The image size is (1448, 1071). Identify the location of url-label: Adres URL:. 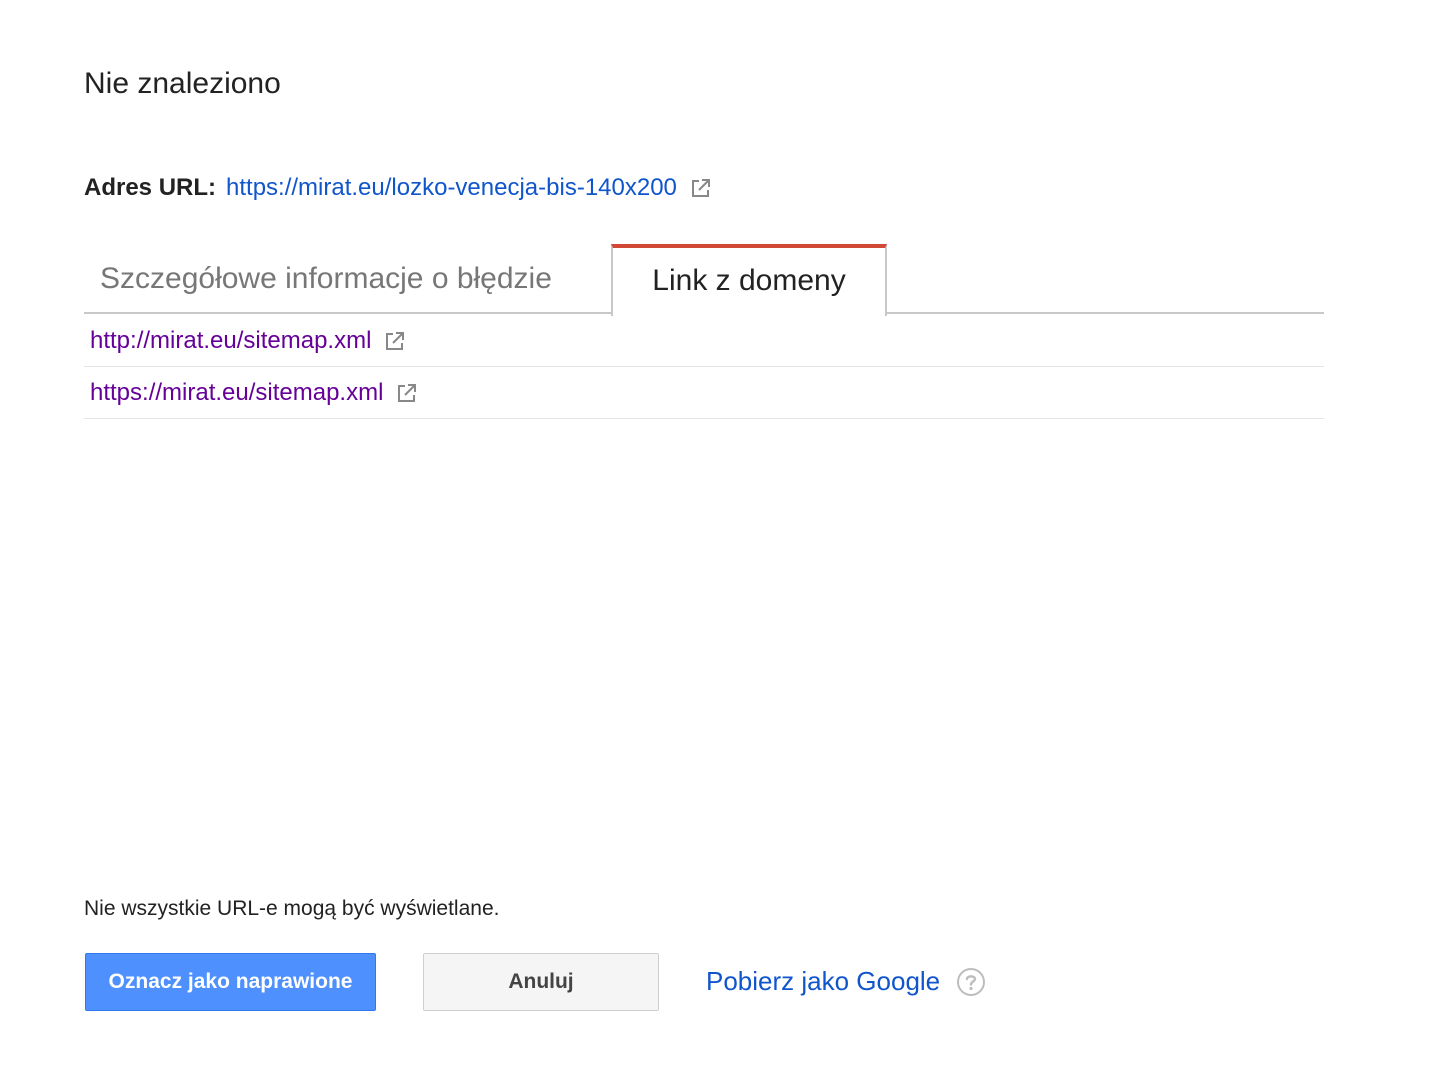
(150, 187).